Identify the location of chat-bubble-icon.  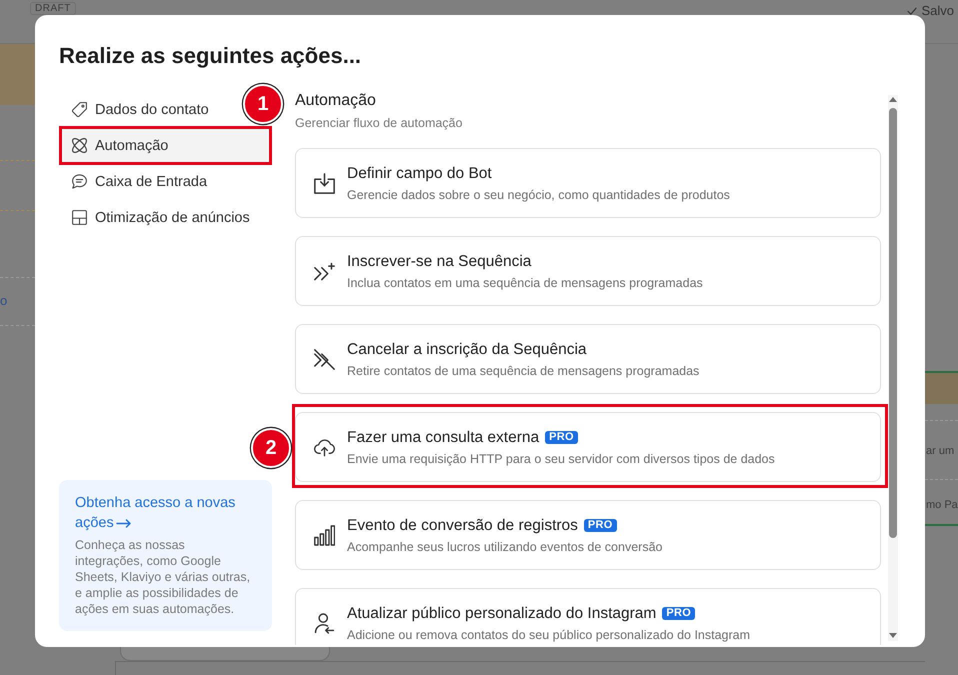
(79, 181).